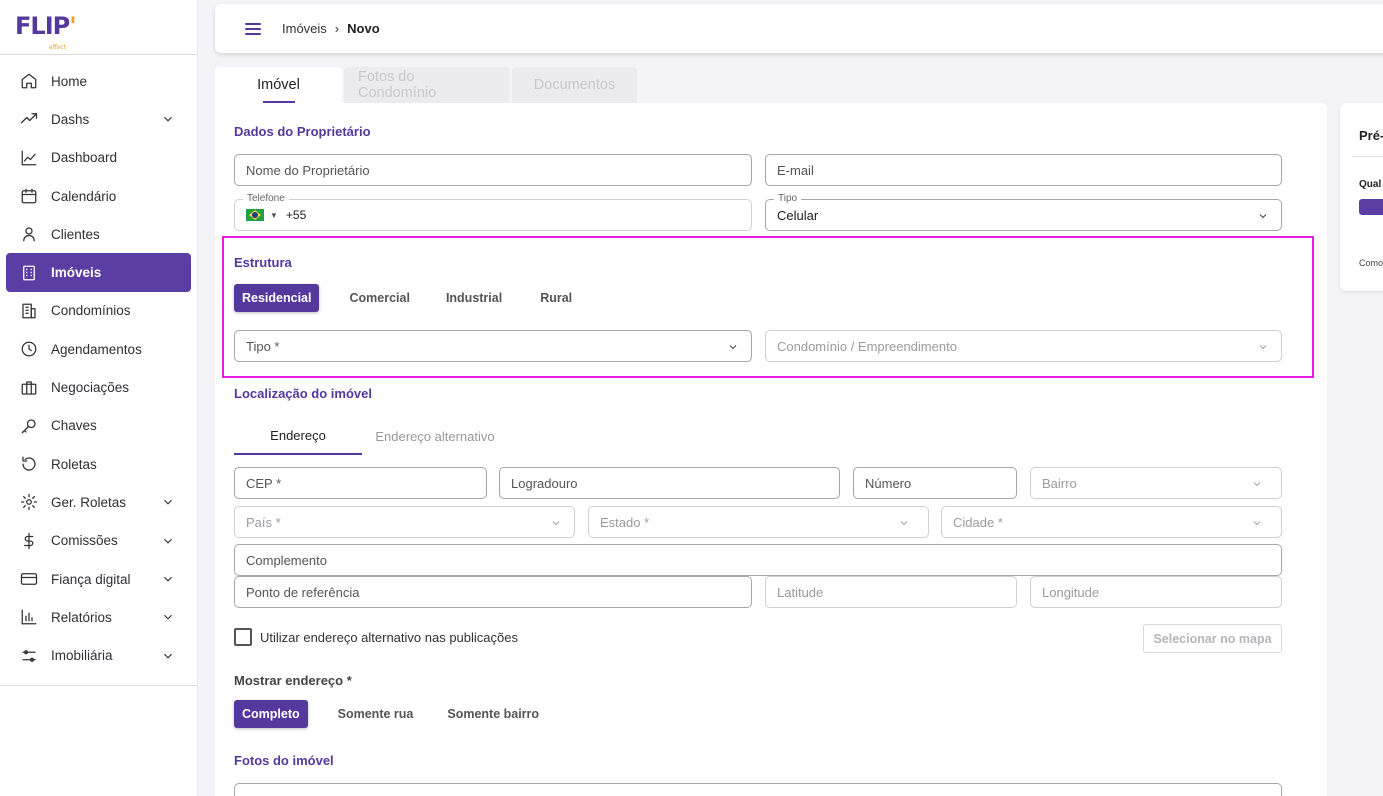  What do you see at coordinates (98, 158) in the screenshot?
I see `sidebar-item-dashboard: Dashboard` at bounding box center [98, 158].